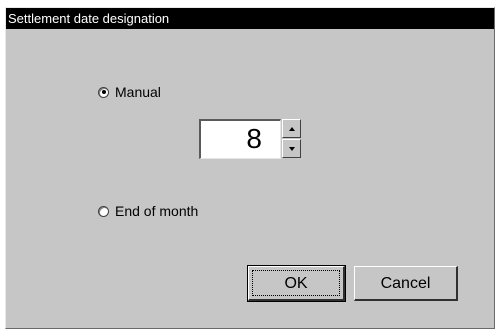 Image resolution: width=500 pixels, height=331 pixels. I want to click on dialog-title-bar: Settlement date designation, so click(250, 18).